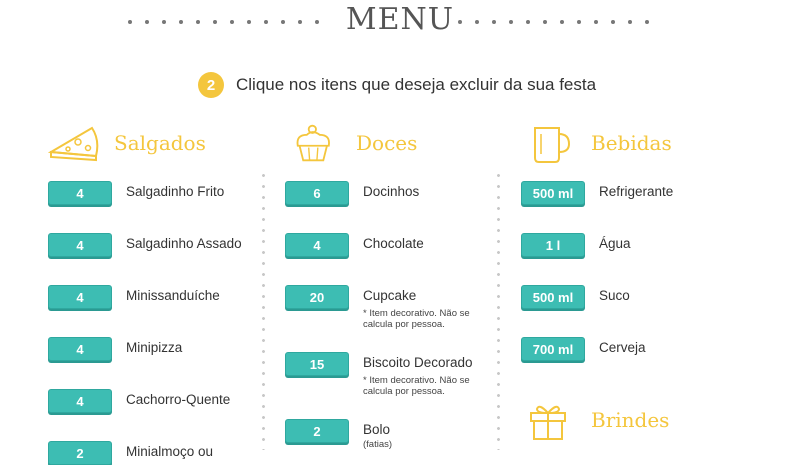 This screenshot has height=465, width=800. What do you see at coordinates (393, 243) in the screenshot?
I see `item-name: Chocolate` at bounding box center [393, 243].